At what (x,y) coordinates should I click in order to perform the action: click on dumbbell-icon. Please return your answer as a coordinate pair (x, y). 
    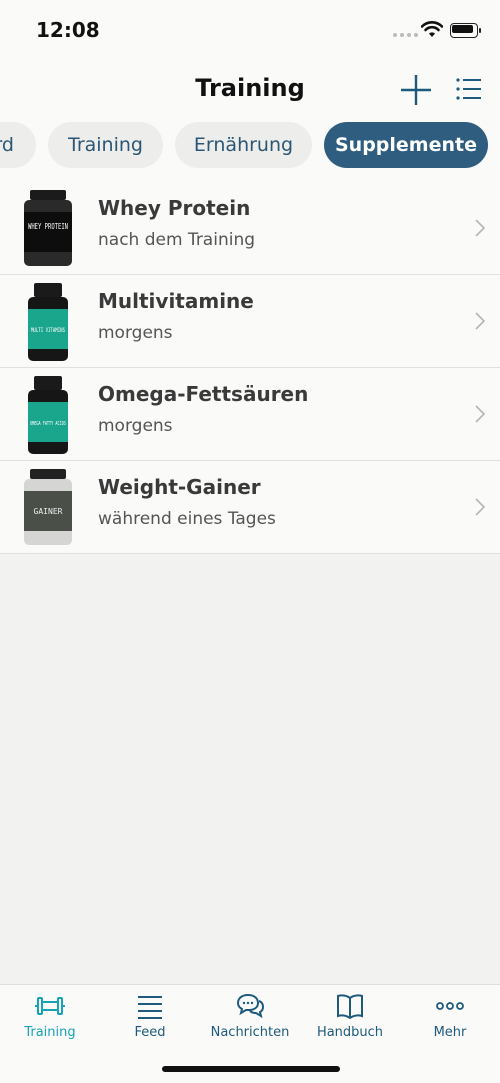
    Looking at the image, I should click on (50, 1006).